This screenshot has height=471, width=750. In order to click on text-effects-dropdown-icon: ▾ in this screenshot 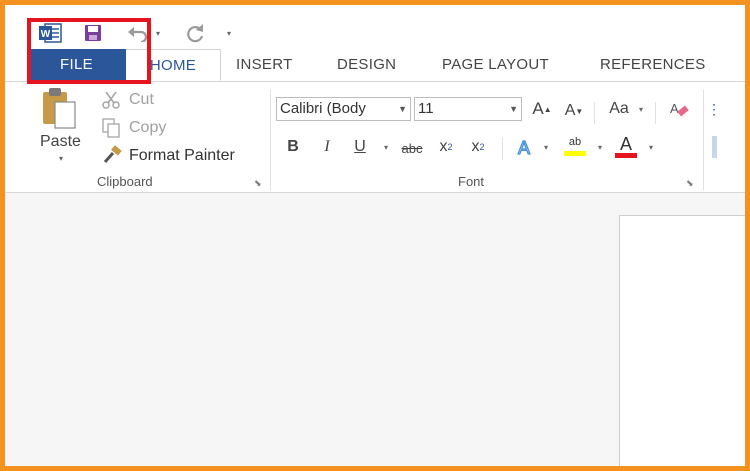, I will do `click(546, 147)`.